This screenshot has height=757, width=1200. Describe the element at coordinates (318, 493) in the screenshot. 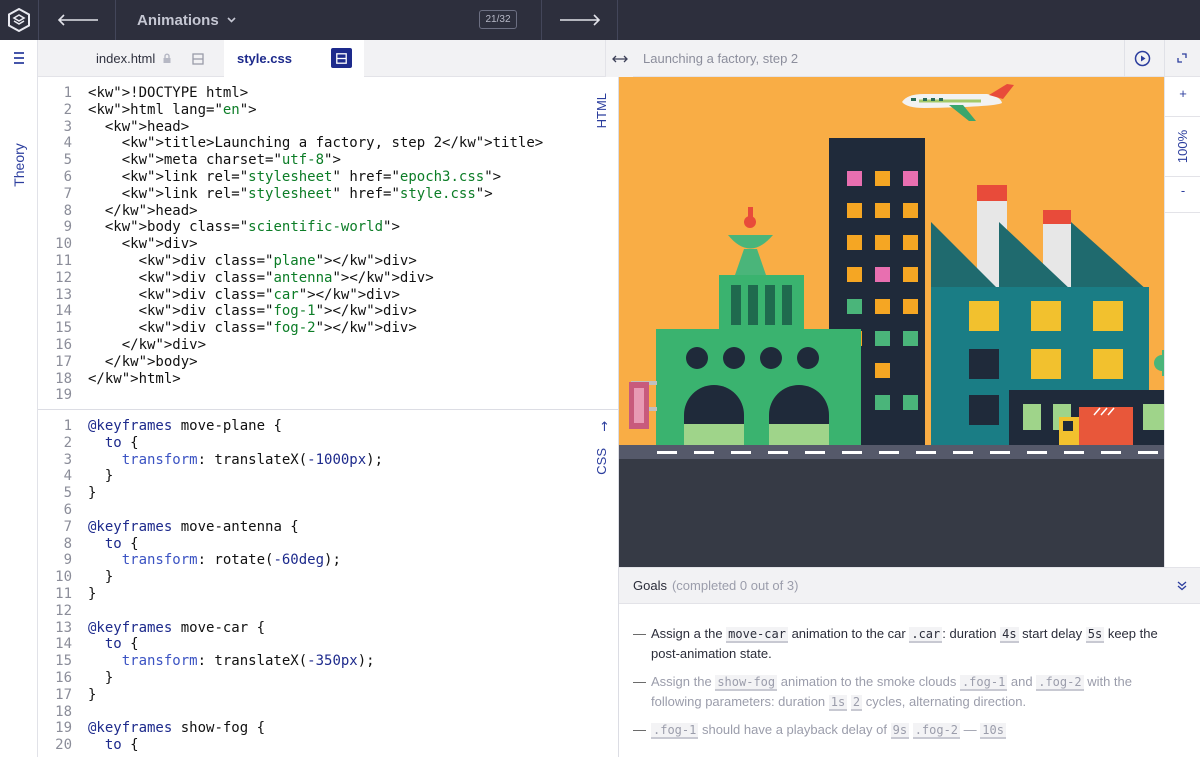

I see `code-line: 5}` at that location.